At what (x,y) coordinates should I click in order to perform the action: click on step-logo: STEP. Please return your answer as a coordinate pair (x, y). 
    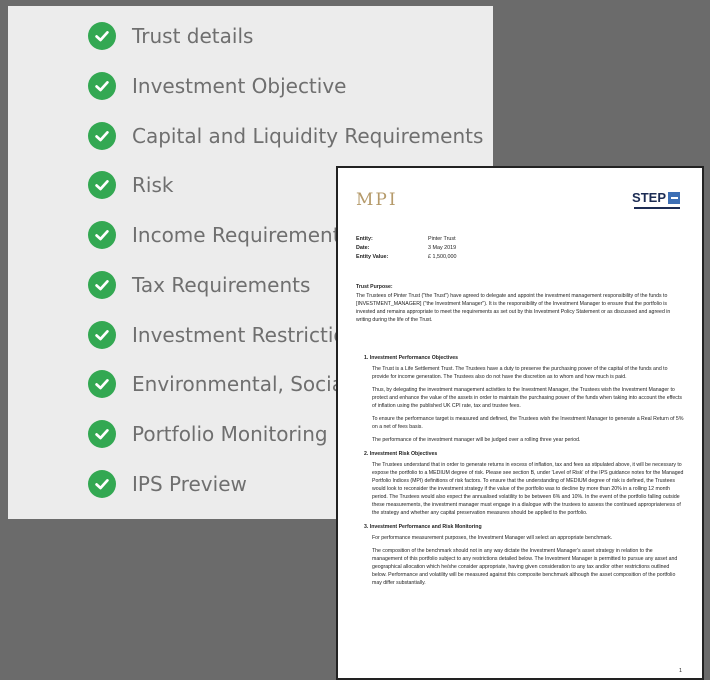
    Looking at the image, I should click on (656, 197).